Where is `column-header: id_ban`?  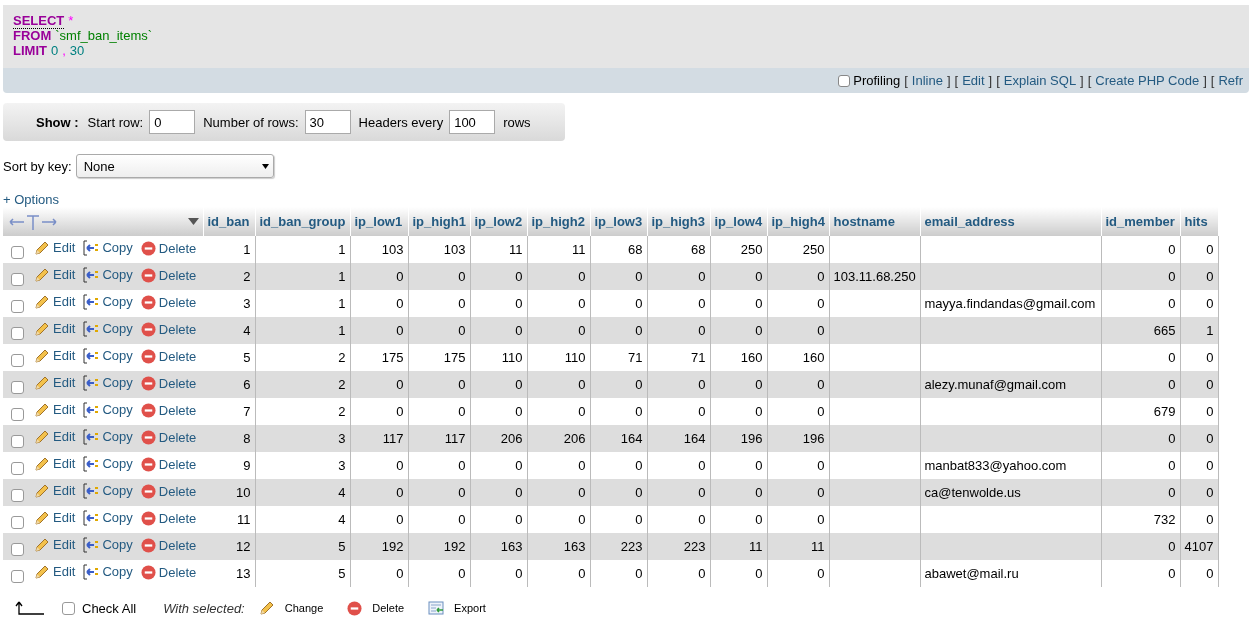
column-header: id_ban is located at coordinates (229, 221).